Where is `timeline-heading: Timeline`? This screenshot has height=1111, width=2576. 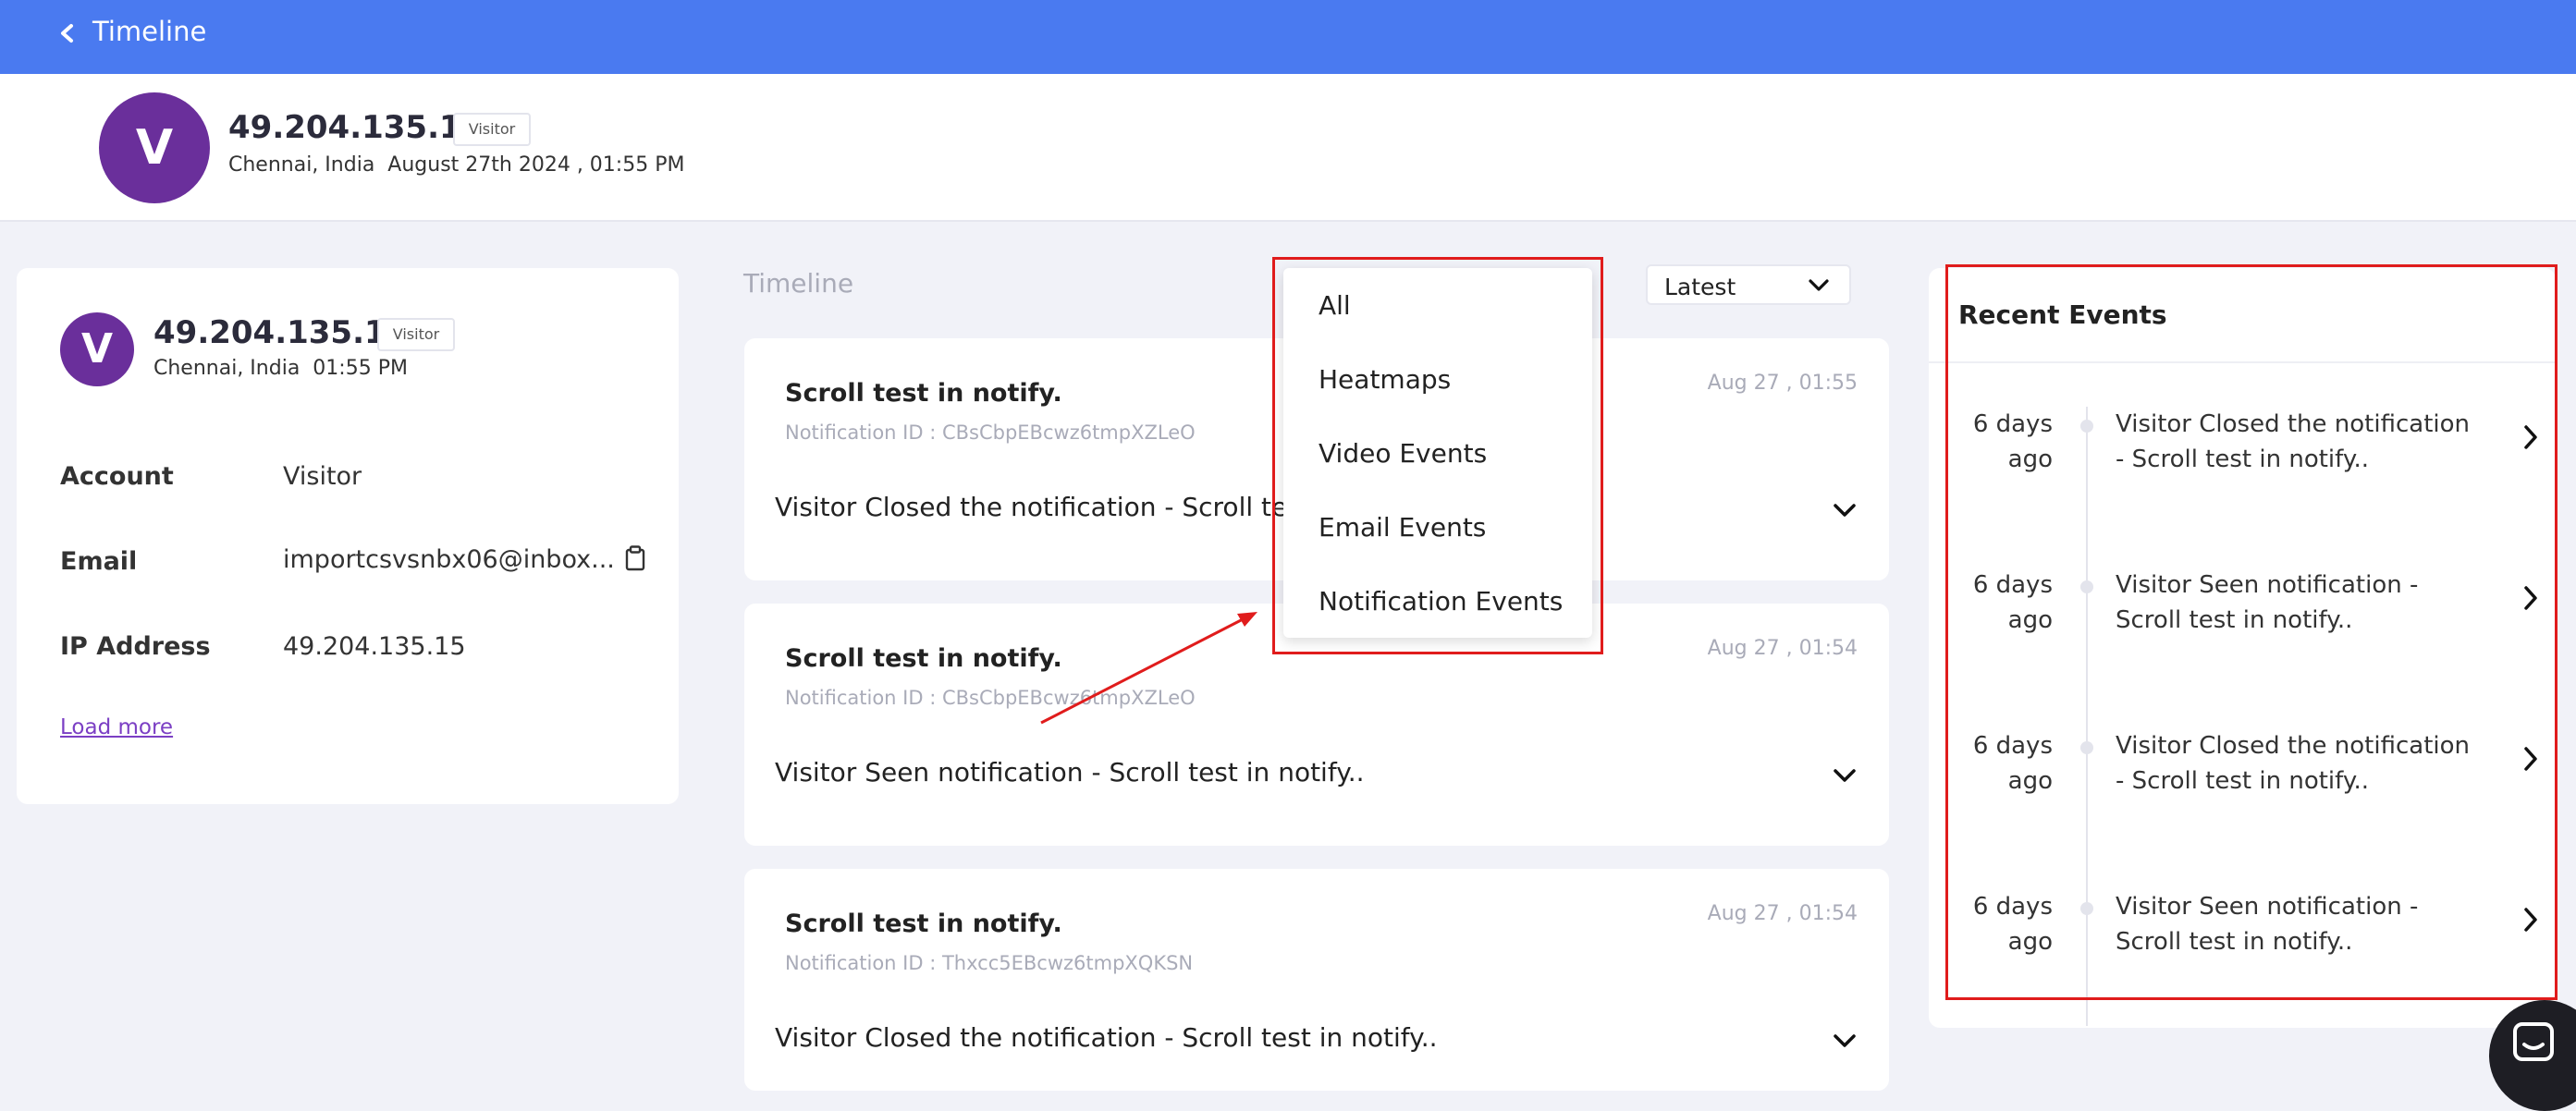 timeline-heading: Timeline is located at coordinates (799, 283).